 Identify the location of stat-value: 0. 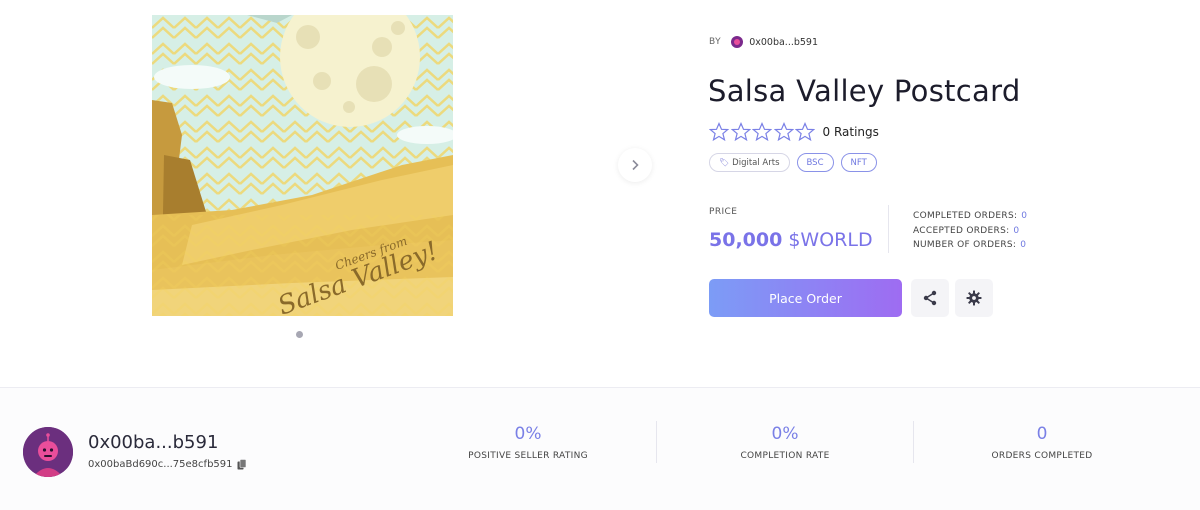
(1042, 434).